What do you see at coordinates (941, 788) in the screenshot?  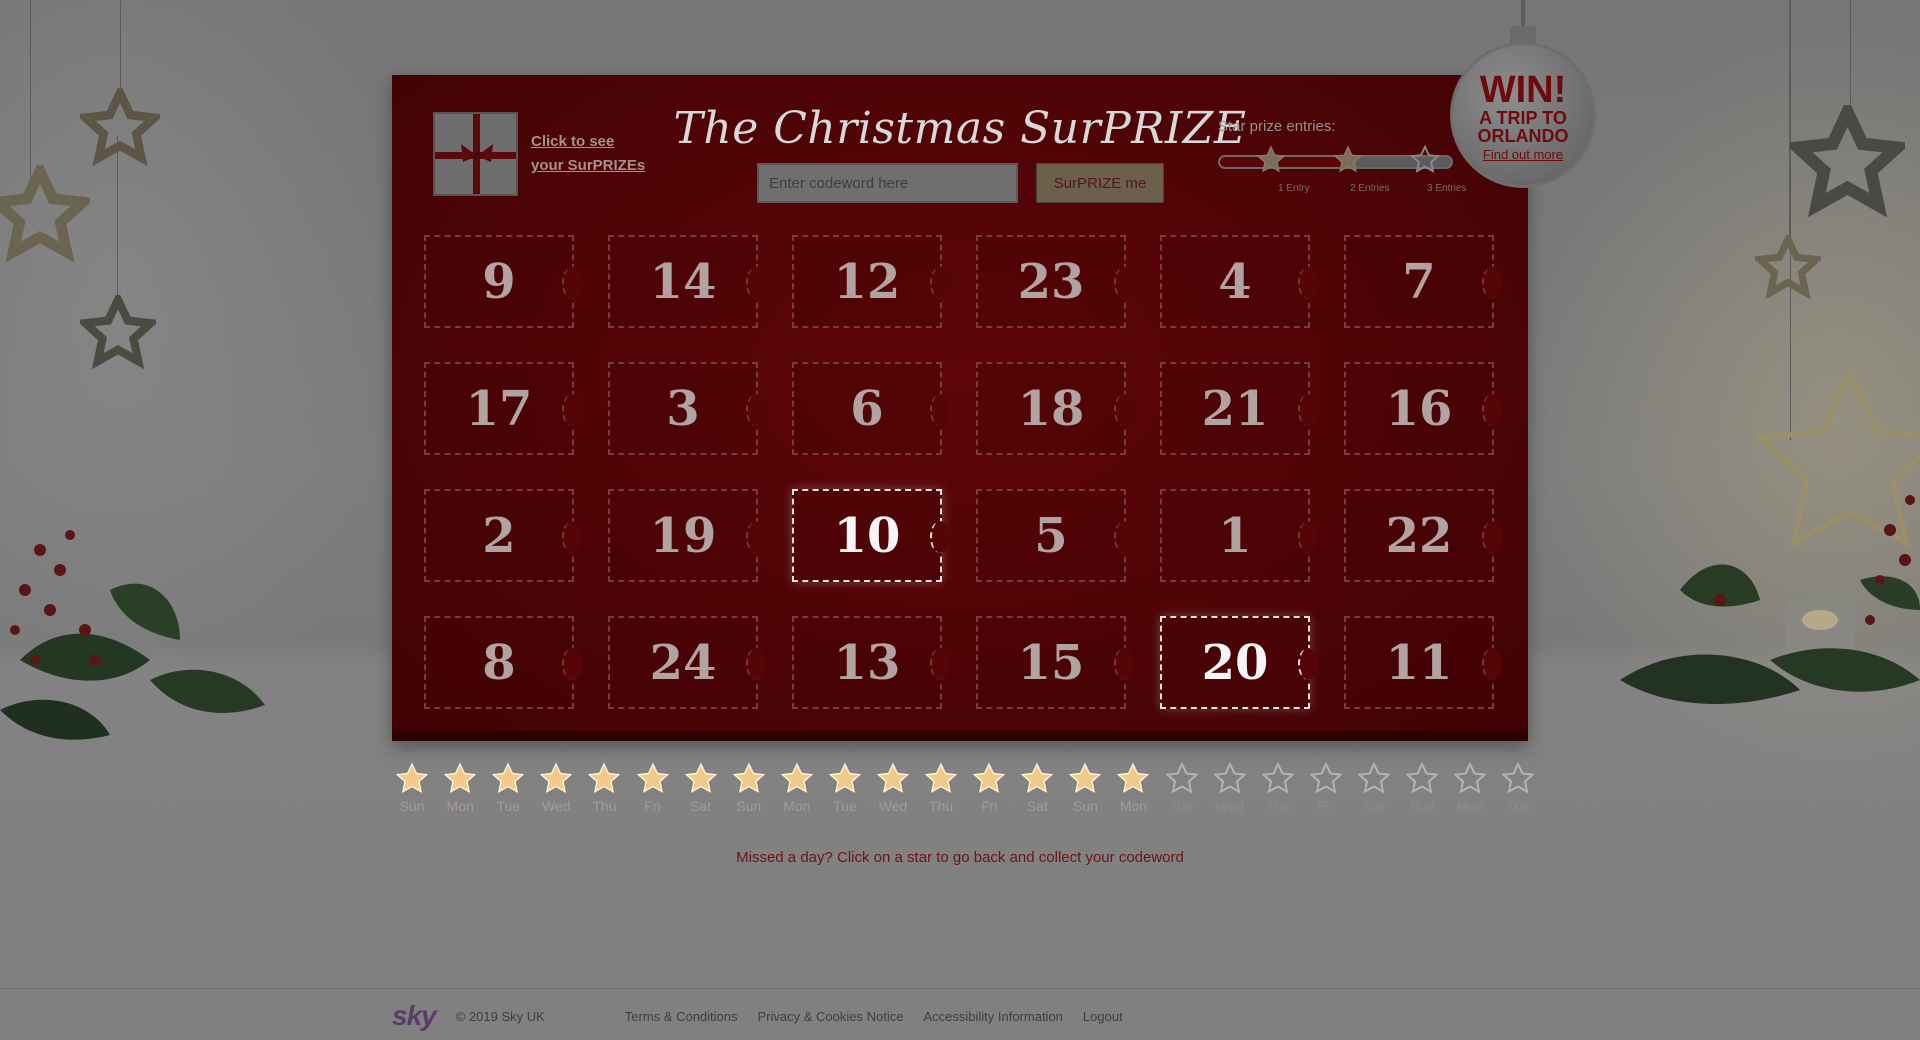 I see `day-star-12: Thu` at bounding box center [941, 788].